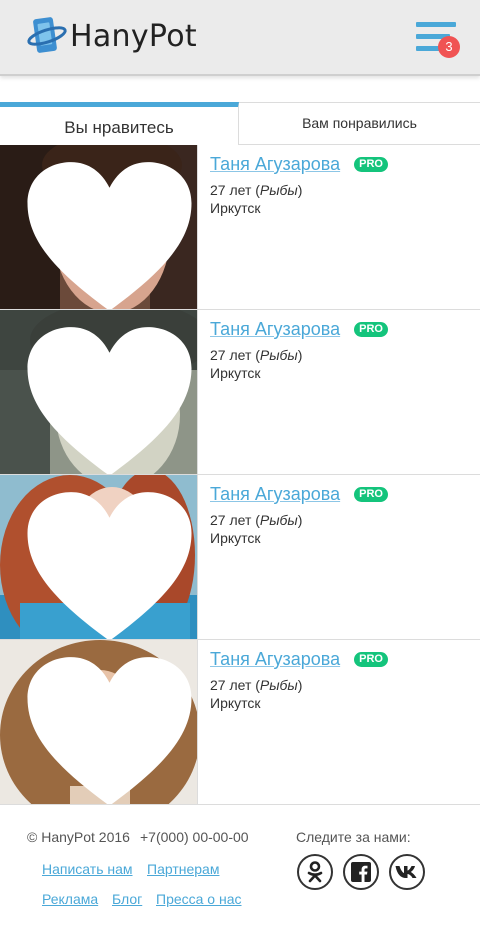 Image resolution: width=480 pixels, height=936 pixels. What do you see at coordinates (119, 123) in the screenshot?
I see `tab-you-are-liked: Вы нравитесь` at bounding box center [119, 123].